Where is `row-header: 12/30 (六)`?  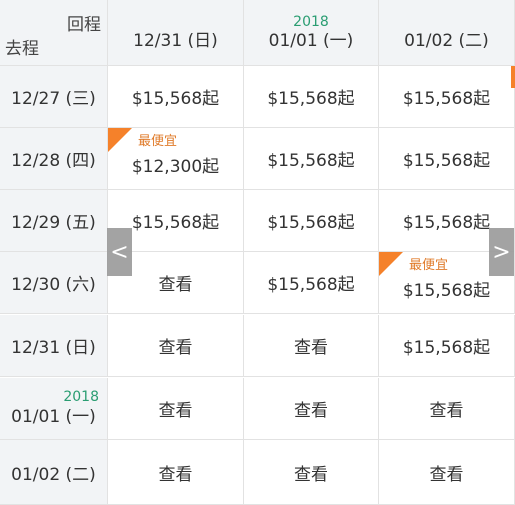 row-header: 12/30 (六) is located at coordinates (54, 283).